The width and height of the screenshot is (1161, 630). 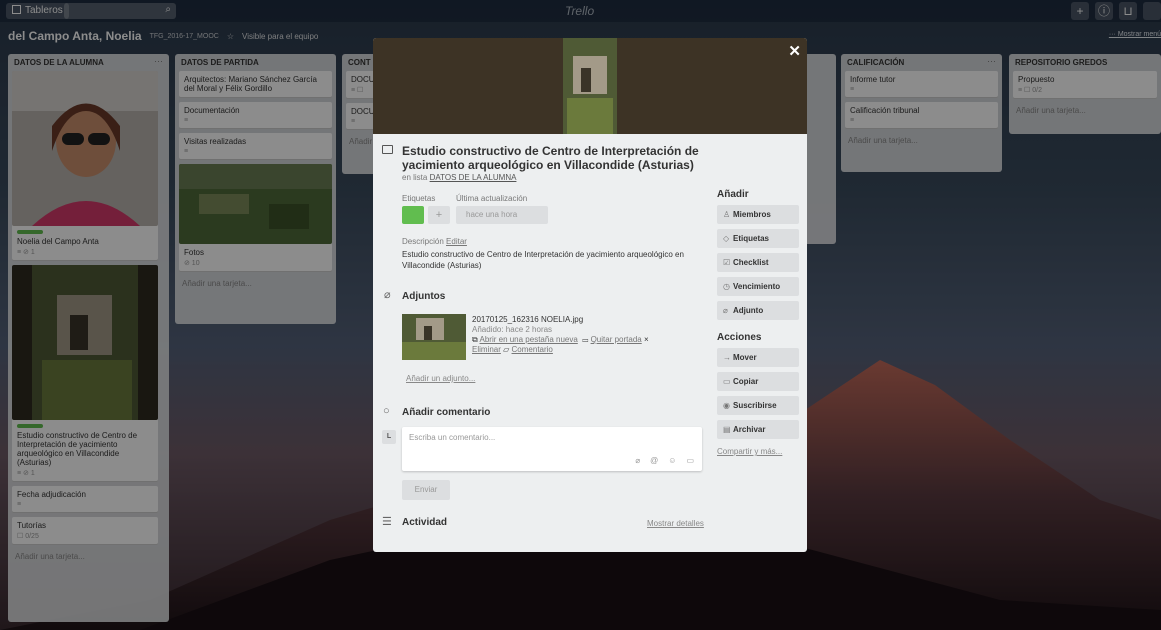 I want to click on close-icon: ✕, so click(x=794, y=51).